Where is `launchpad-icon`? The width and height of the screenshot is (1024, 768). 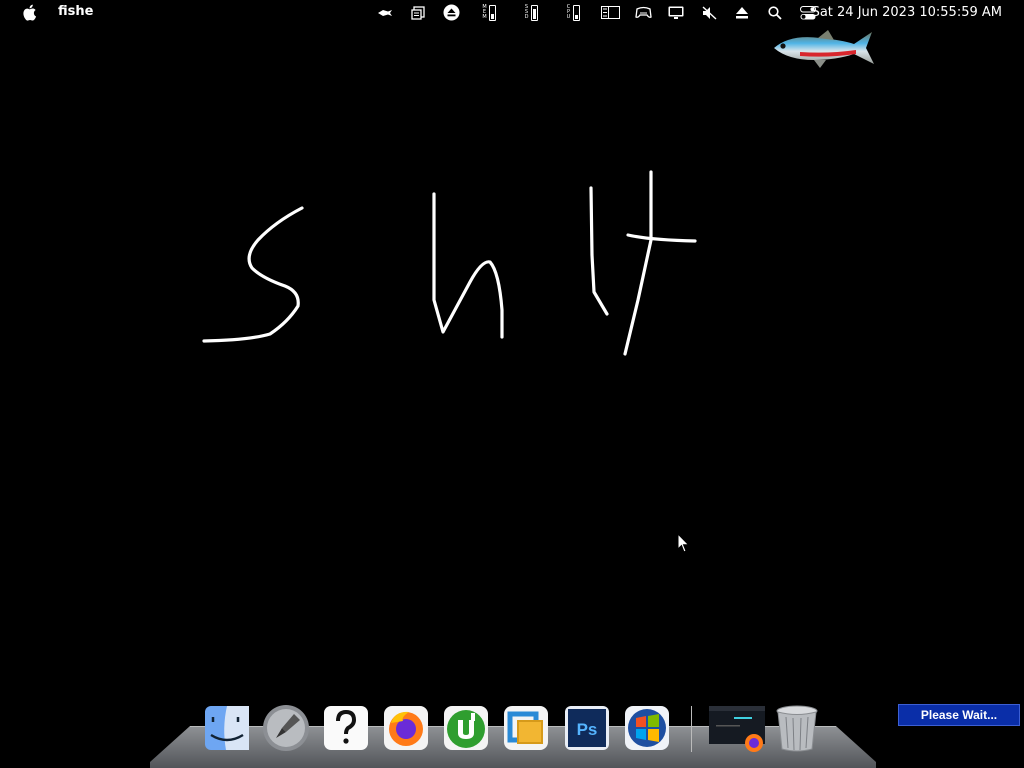
launchpad-icon is located at coordinates (286, 728).